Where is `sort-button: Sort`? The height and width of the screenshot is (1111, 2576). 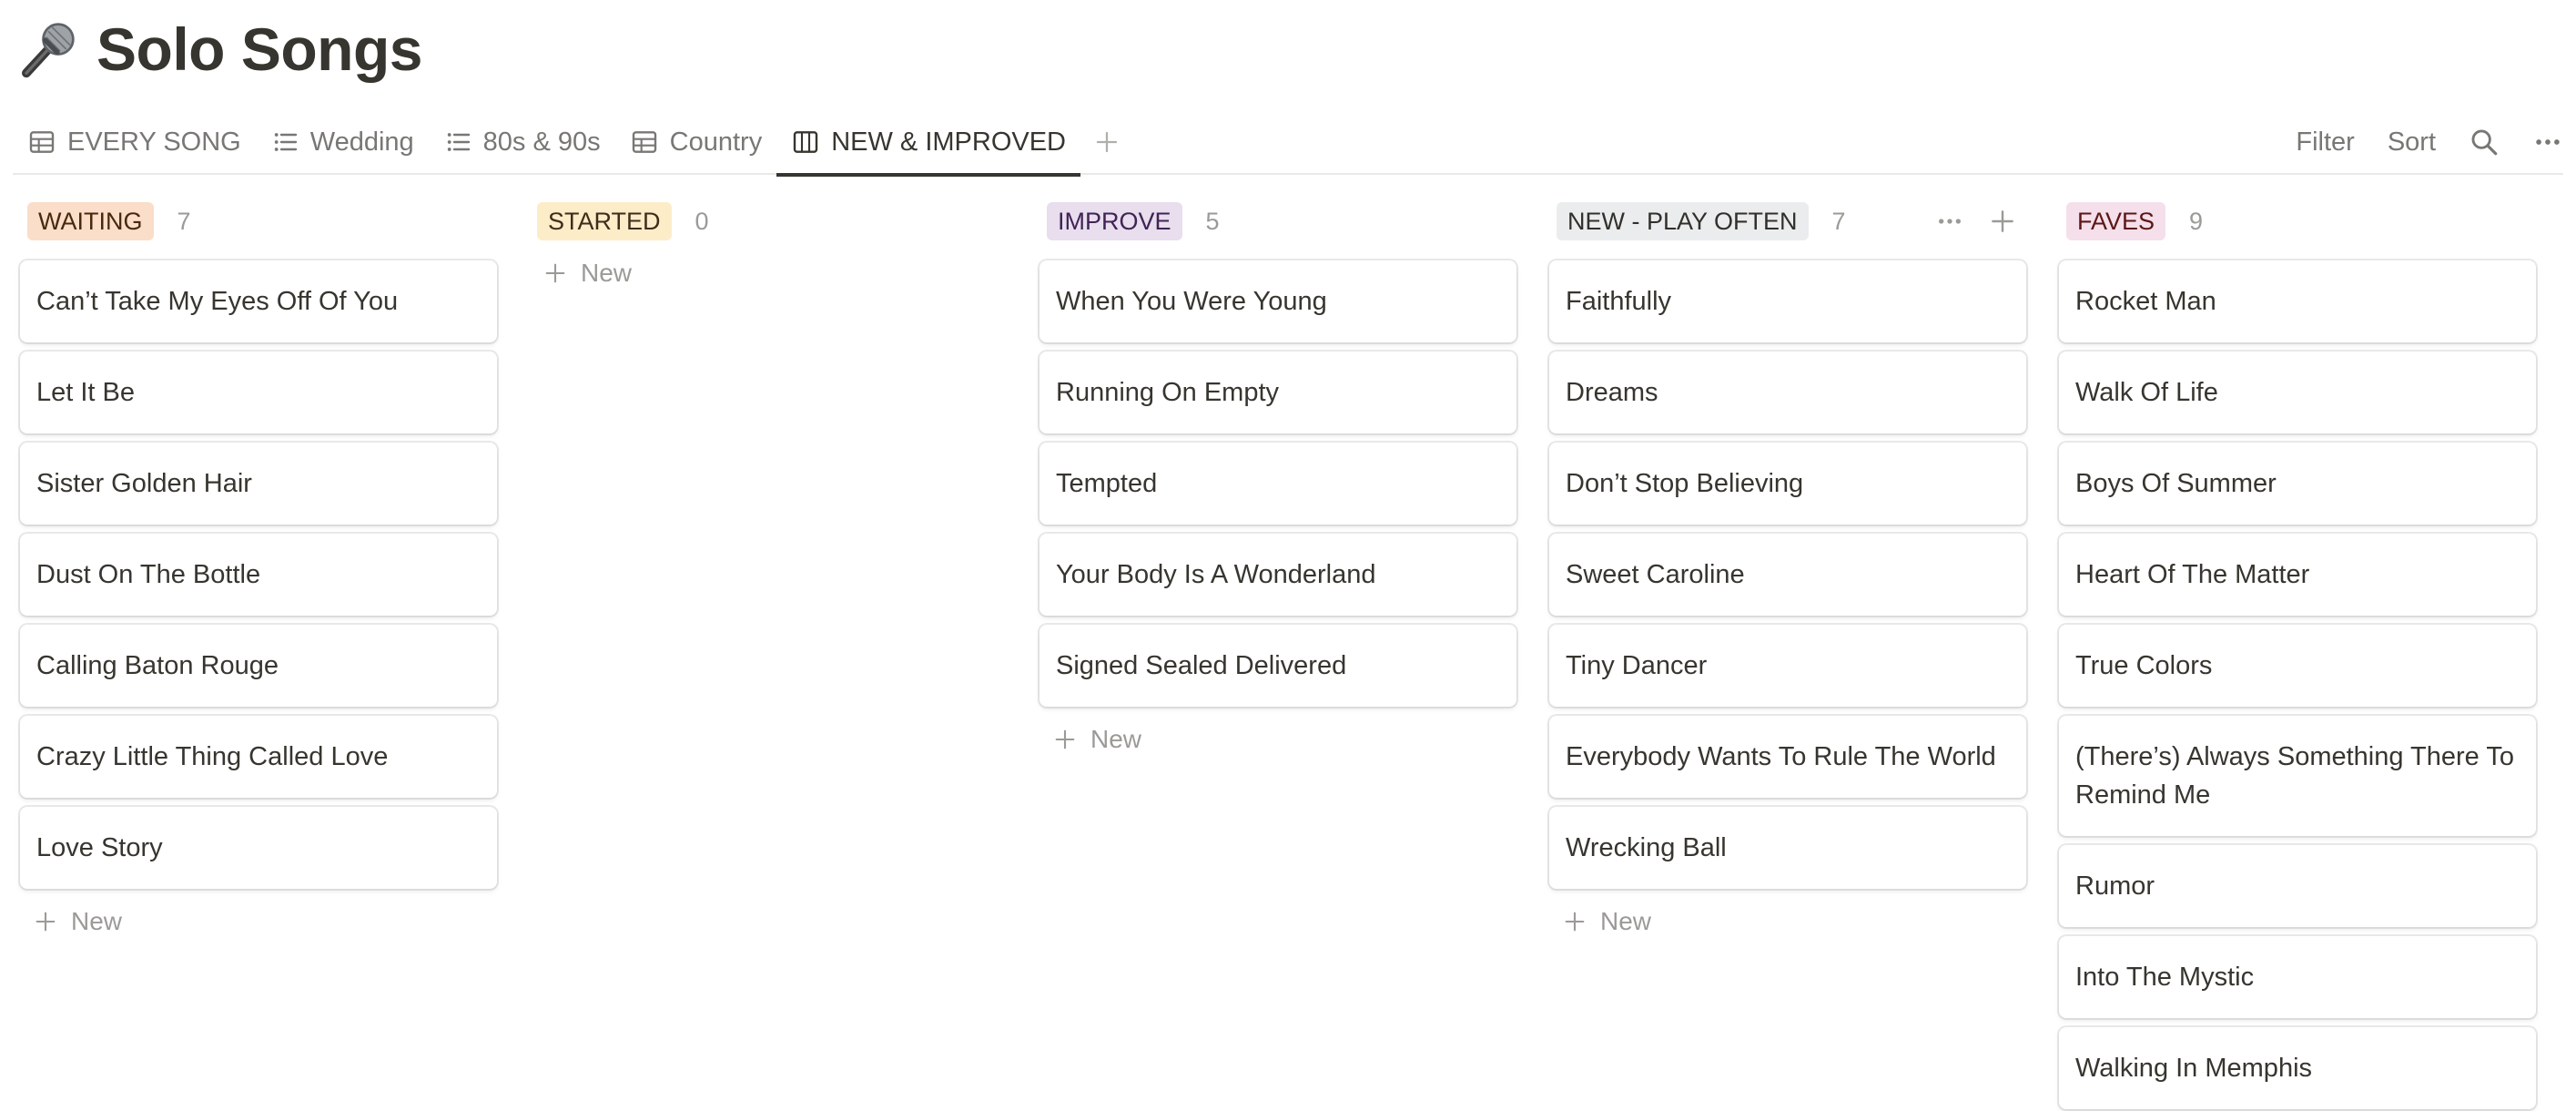 sort-button: Sort is located at coordinates (2412, 142).